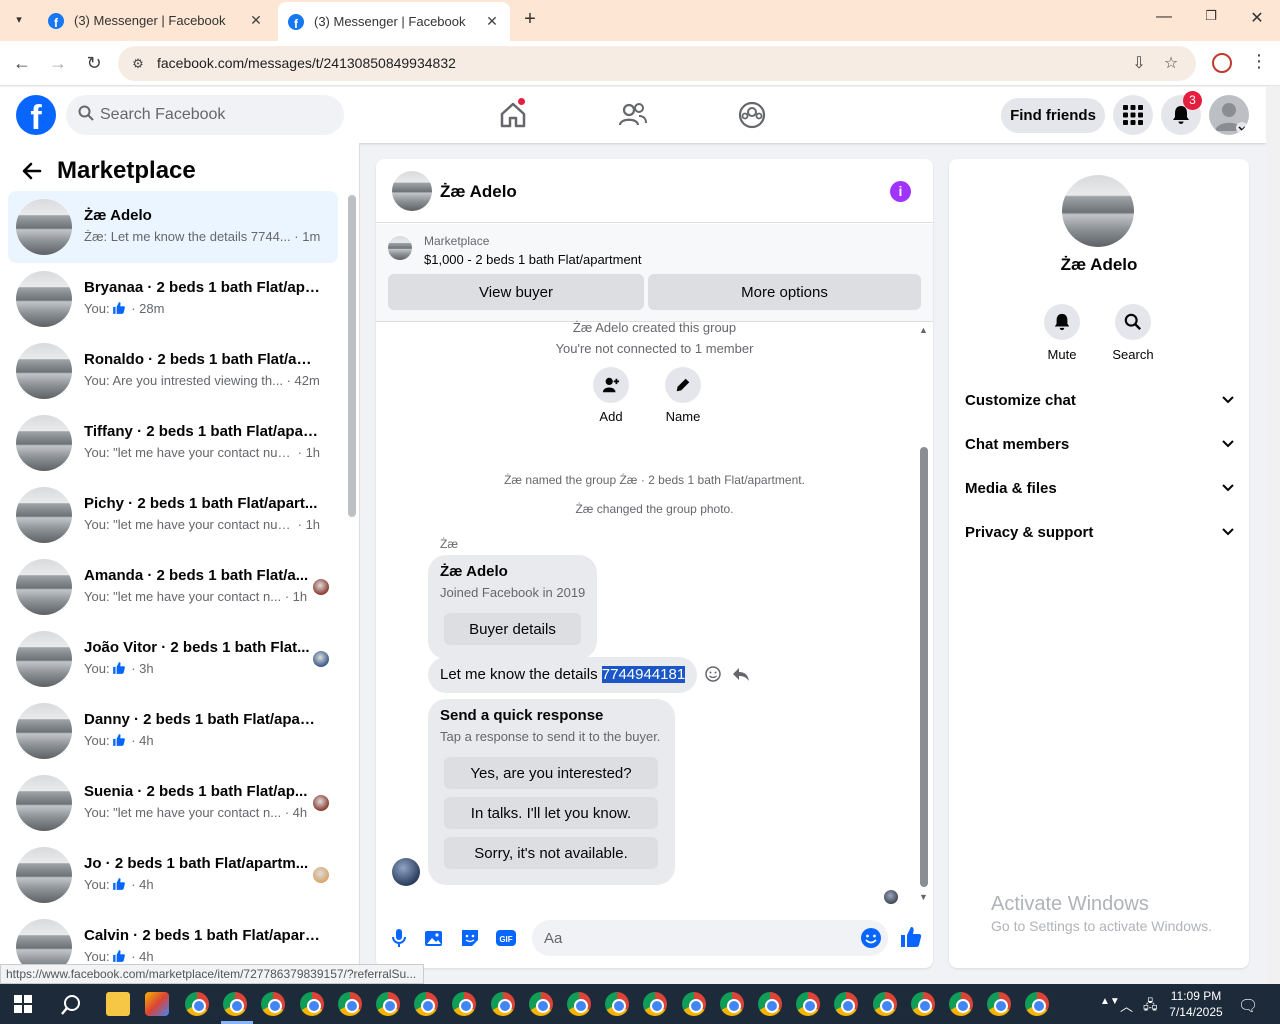 Image resolution: width=1280 pixels, height=1024 pixels. What do you see at coordinates (1139, 64) in the screenshot?
I see `install-app-icon: ⇩` at bounding box center [1139, 64].